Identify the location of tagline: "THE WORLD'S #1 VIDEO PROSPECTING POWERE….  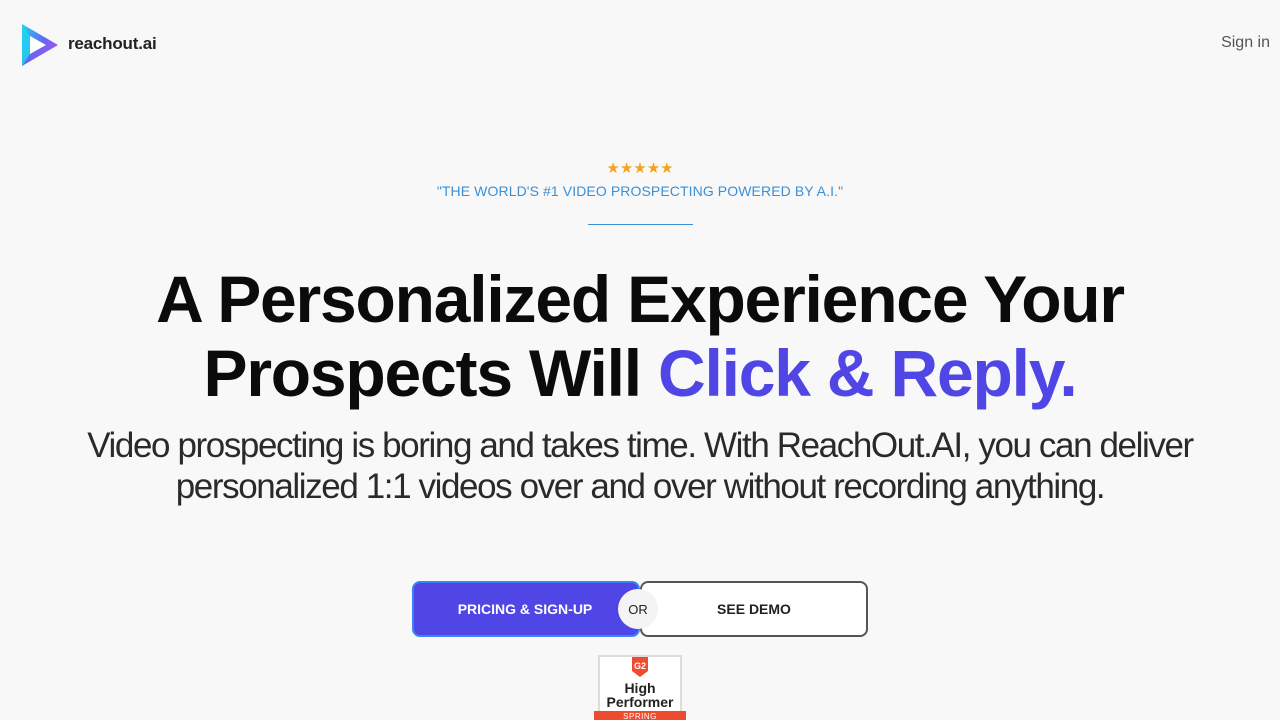
(640, 191).